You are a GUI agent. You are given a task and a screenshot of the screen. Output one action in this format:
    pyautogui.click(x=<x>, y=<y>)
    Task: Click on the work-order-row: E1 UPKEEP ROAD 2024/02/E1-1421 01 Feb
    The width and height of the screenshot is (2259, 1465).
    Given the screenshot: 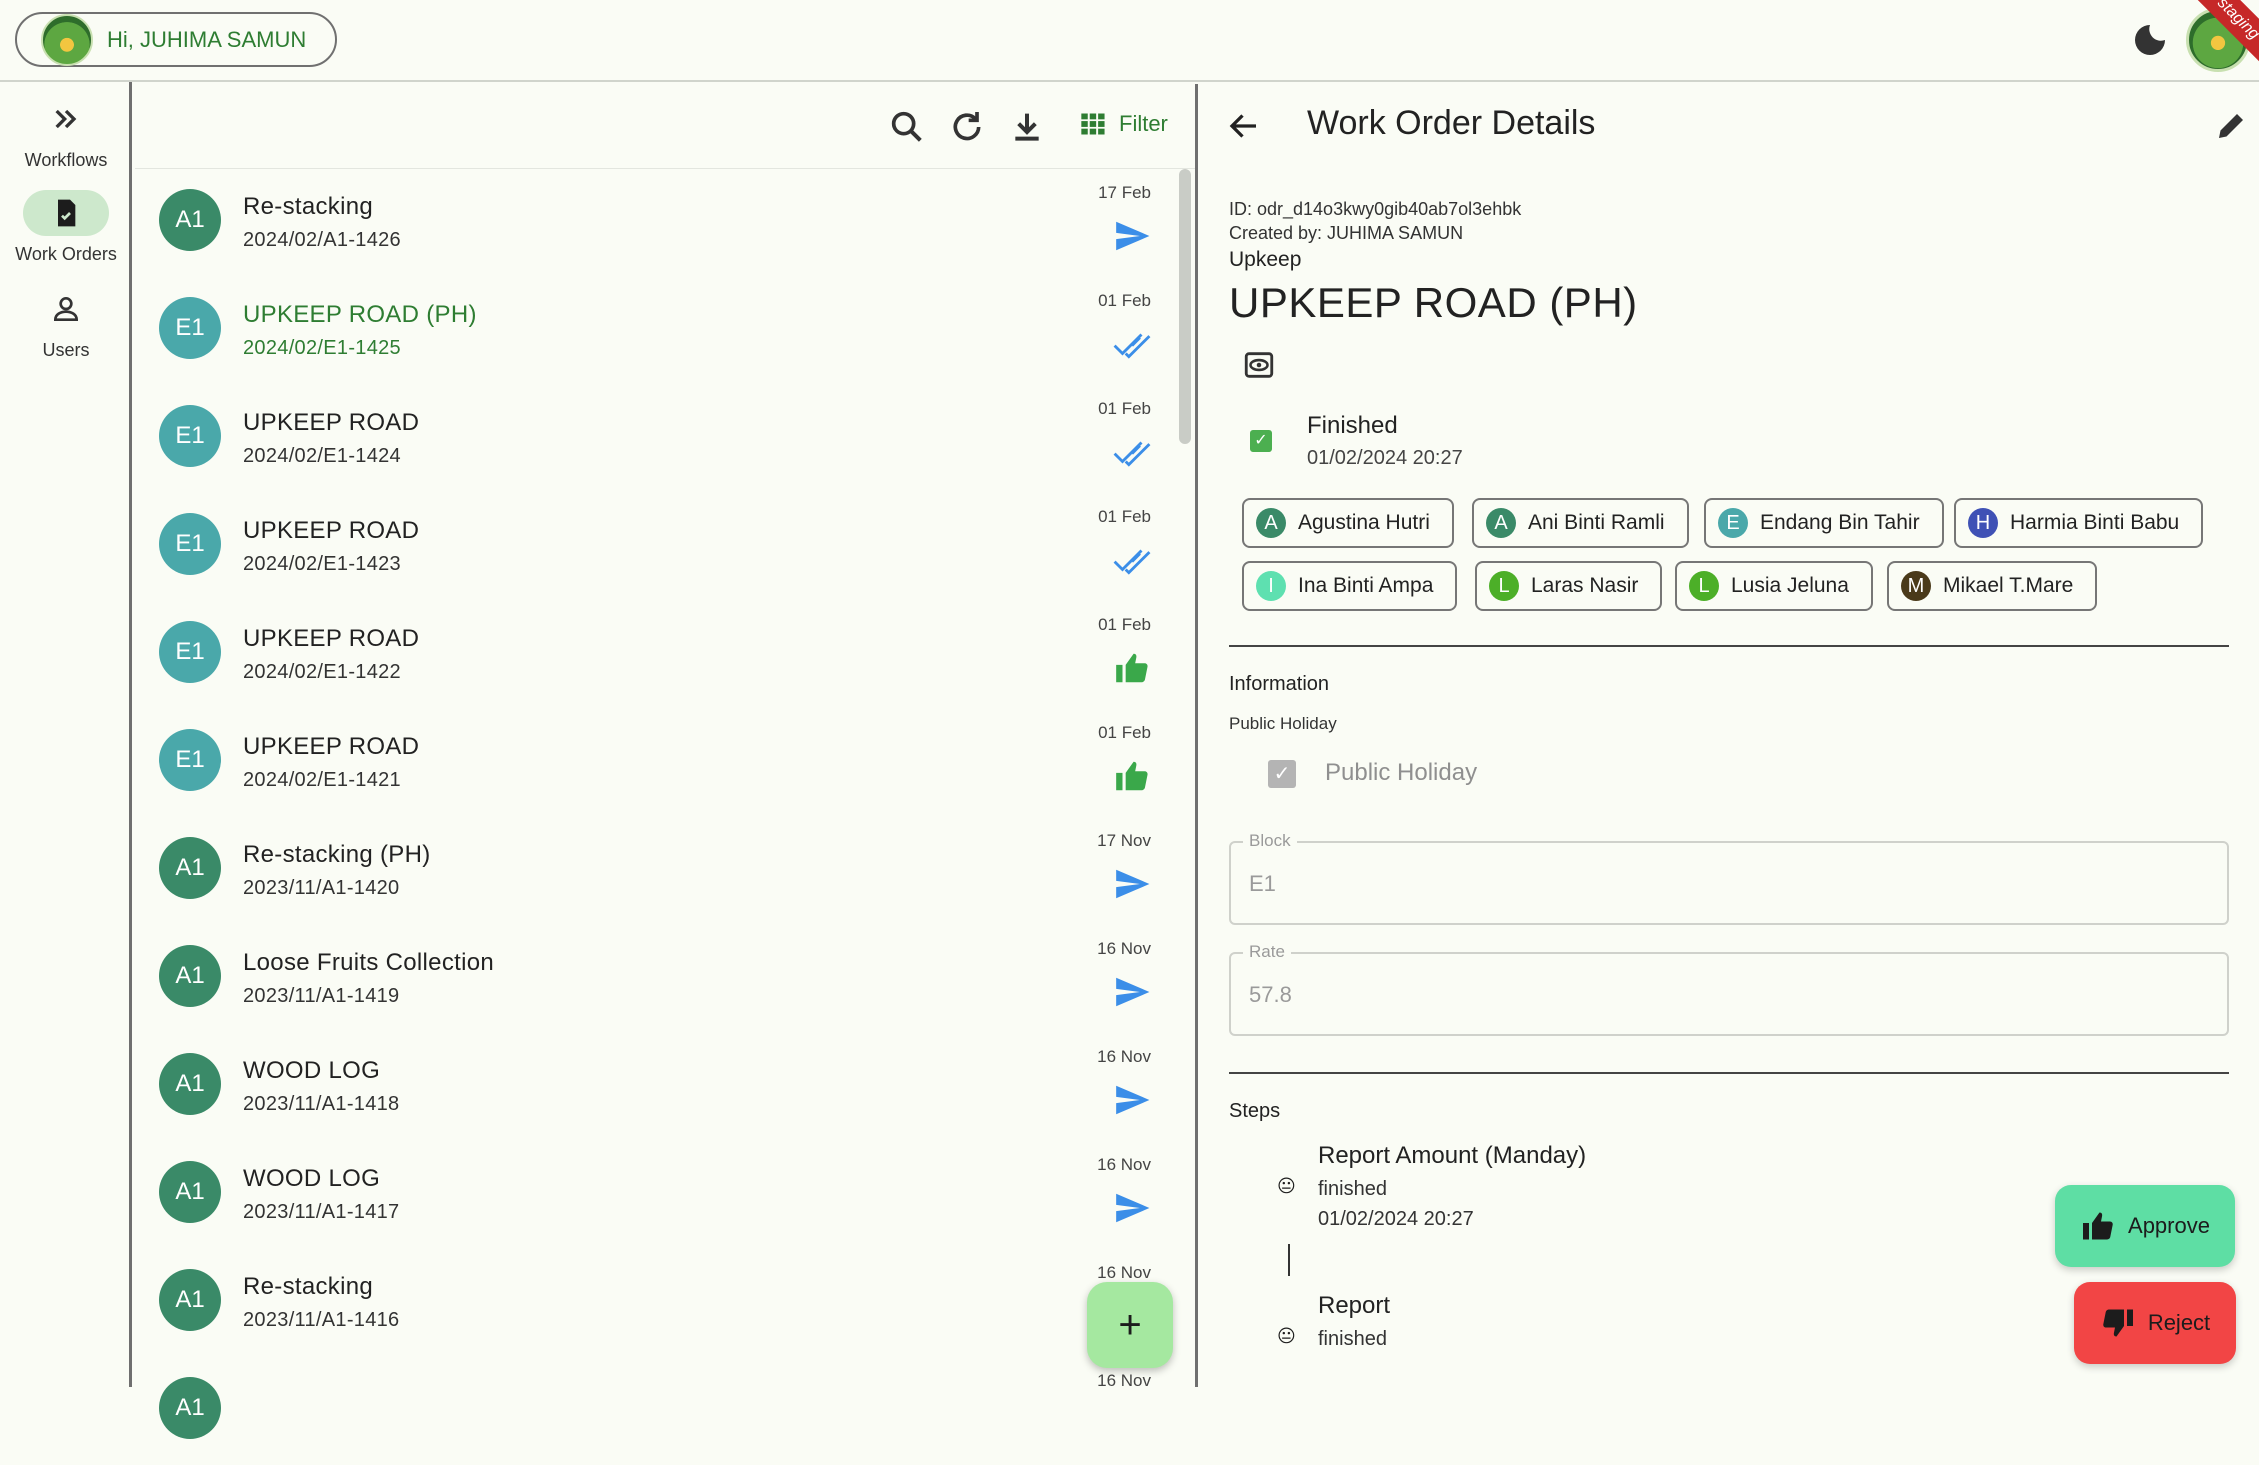 What is the action you would take?
    pyautogui.click(x=655, y=763)
    